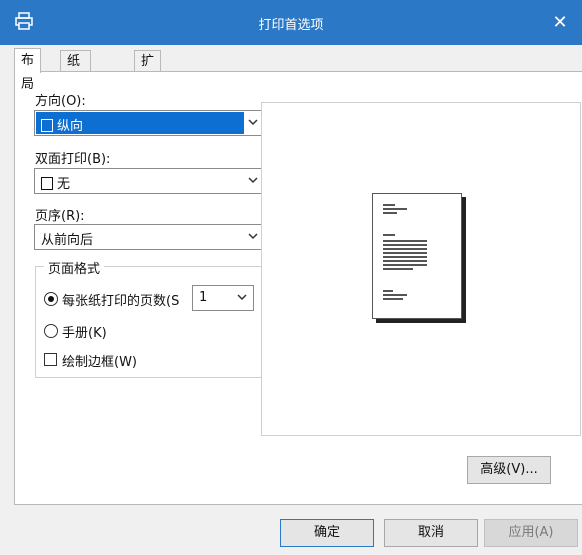  Describe the element at coordinates (47, 125) in the screenshot. I see `portrait-icon` at that location.